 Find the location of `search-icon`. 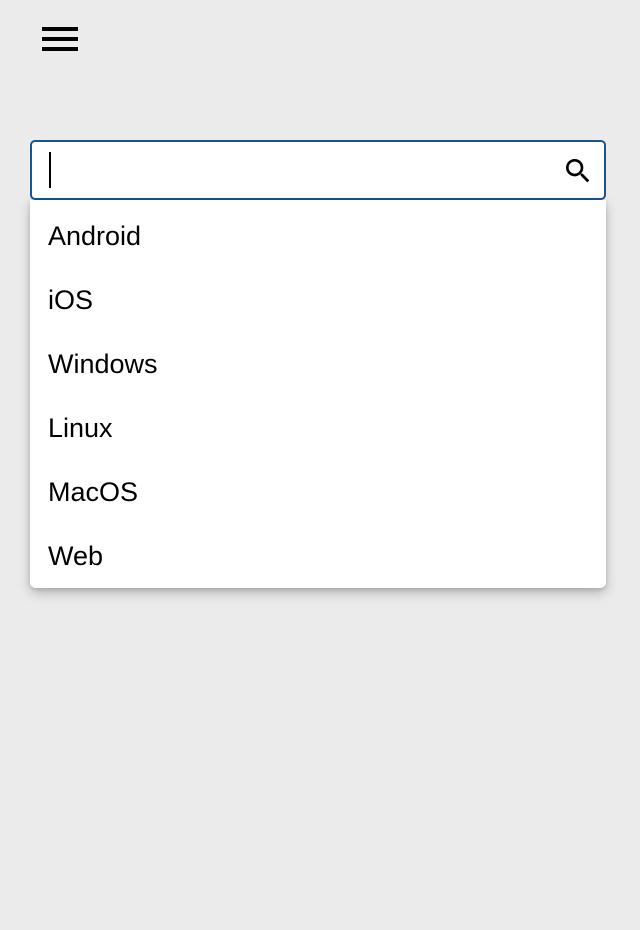

search-icon is located at coordinates (578, 171).